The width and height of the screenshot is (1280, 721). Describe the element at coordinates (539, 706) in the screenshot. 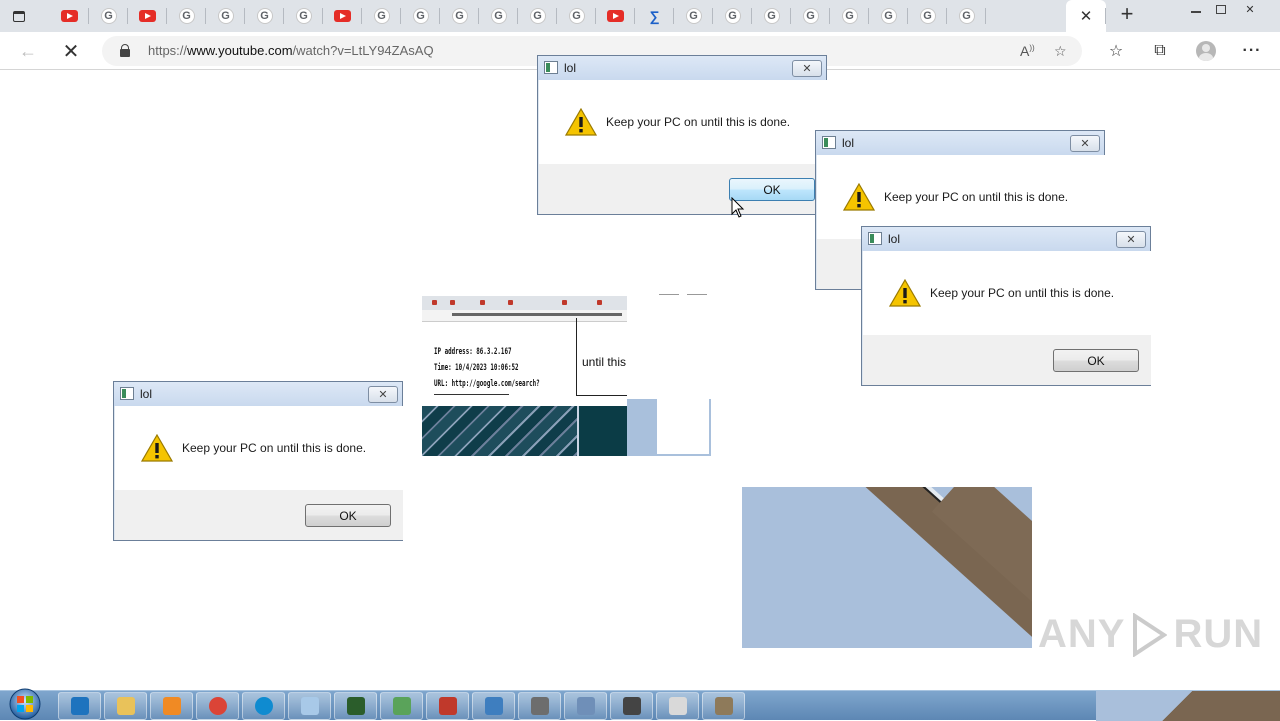

I see `taskbar-mouse` at that location.